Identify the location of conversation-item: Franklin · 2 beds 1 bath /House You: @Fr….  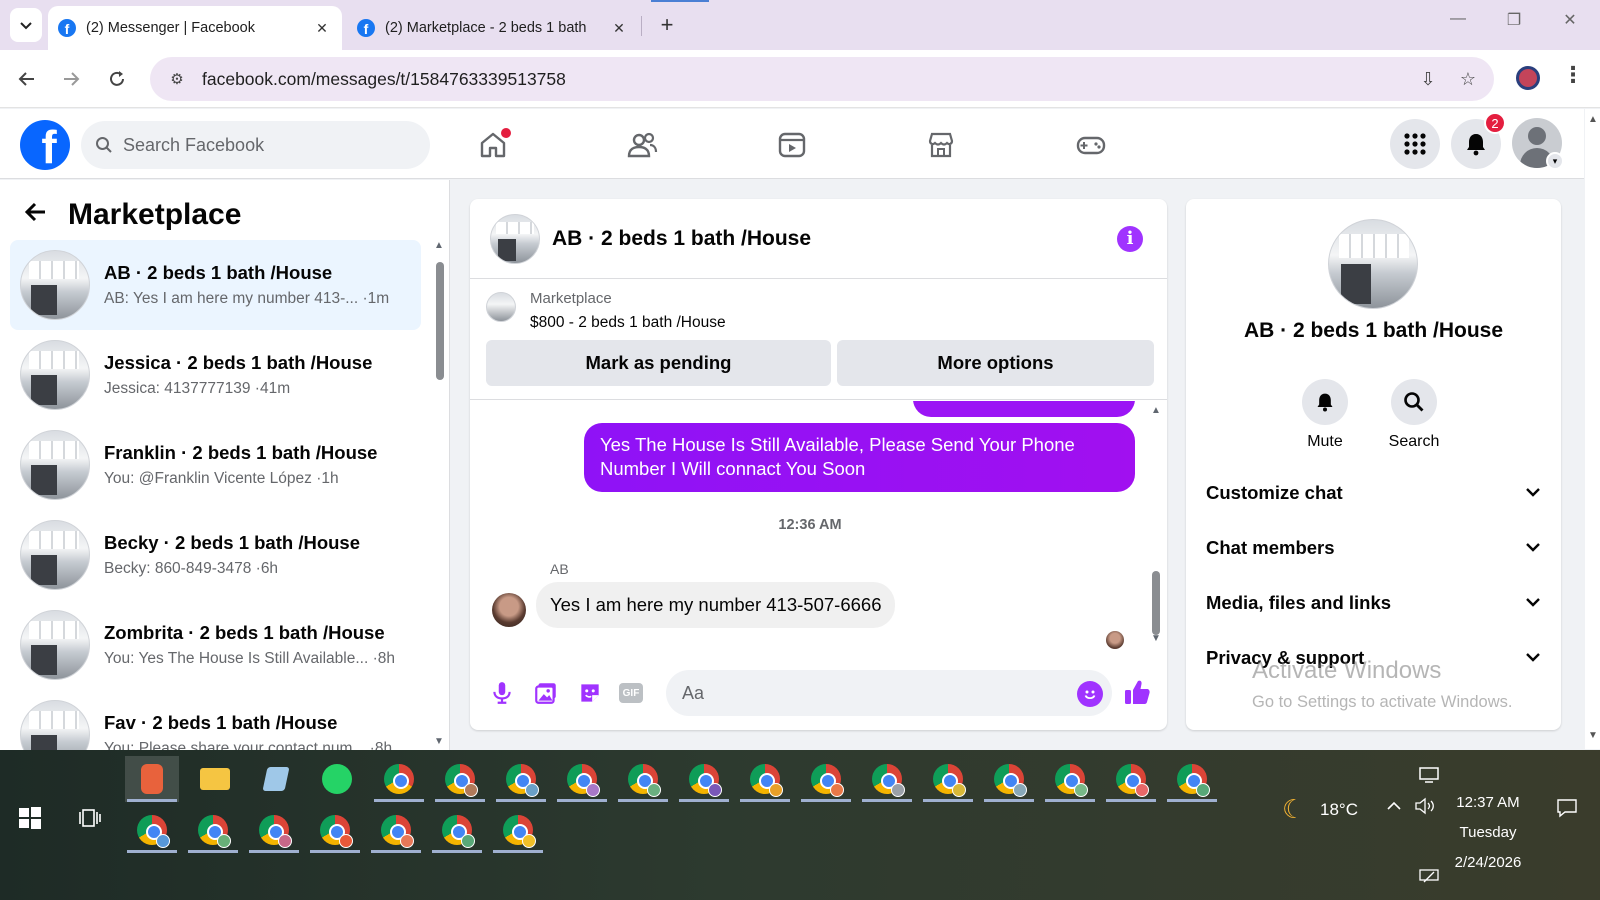
(215, 465).